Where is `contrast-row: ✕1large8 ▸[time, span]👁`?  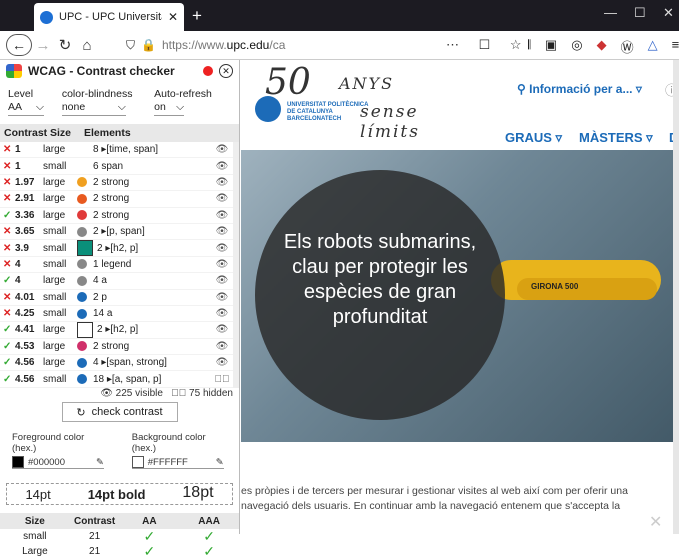 contrast-row: ✕1large8 ▸[time, span]👁 is located at coordinates (116, 150).